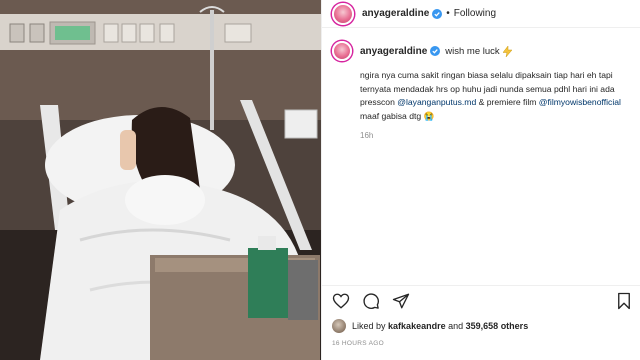 Image resolution: width=640 pixels, height=360 pixels. I want to click on mention-link: @filmyowisbenofficial, so click(580, 102).